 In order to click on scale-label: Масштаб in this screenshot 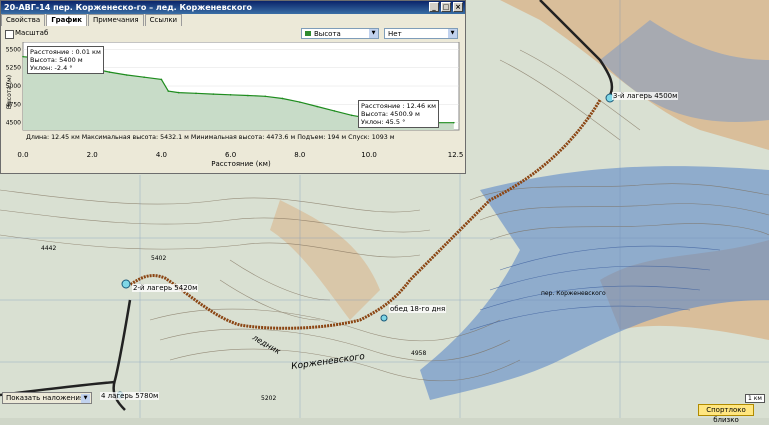, I will do `click(32, 33)`.